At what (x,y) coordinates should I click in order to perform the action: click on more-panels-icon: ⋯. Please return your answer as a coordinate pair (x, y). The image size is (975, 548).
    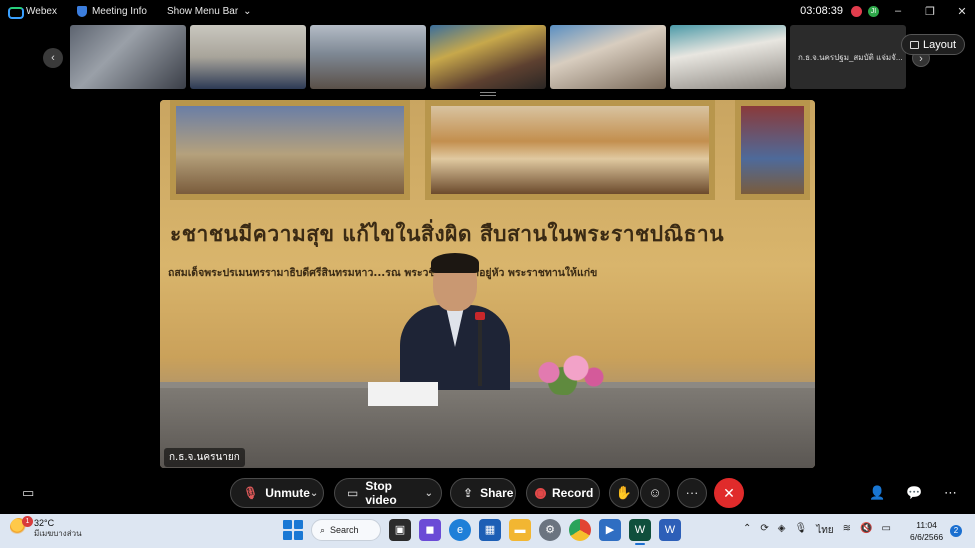
    Looking at the image, I should click on (950, 493).